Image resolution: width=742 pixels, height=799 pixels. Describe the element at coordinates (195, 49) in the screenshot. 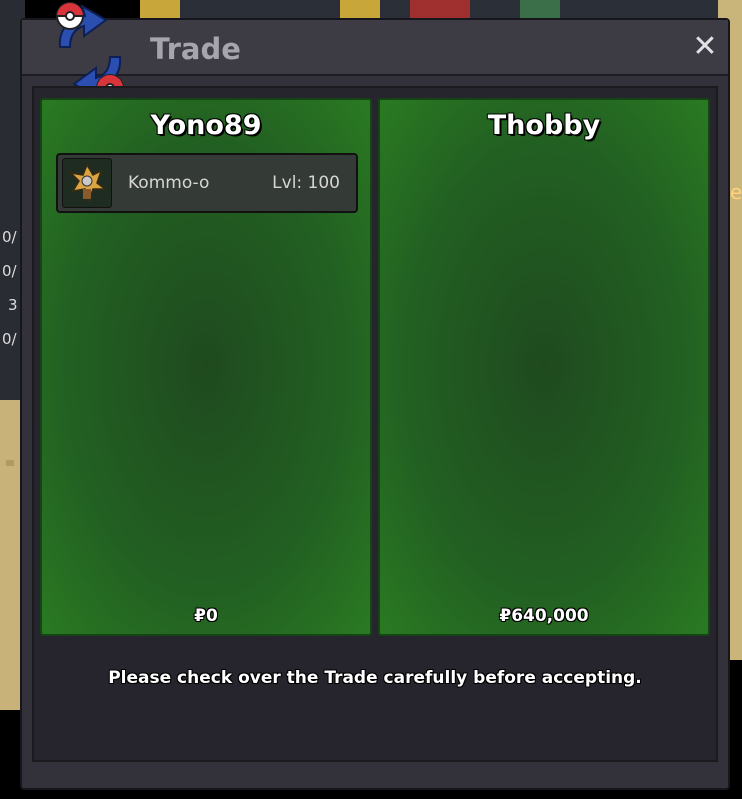

I see `window-title: Trade` at that location.